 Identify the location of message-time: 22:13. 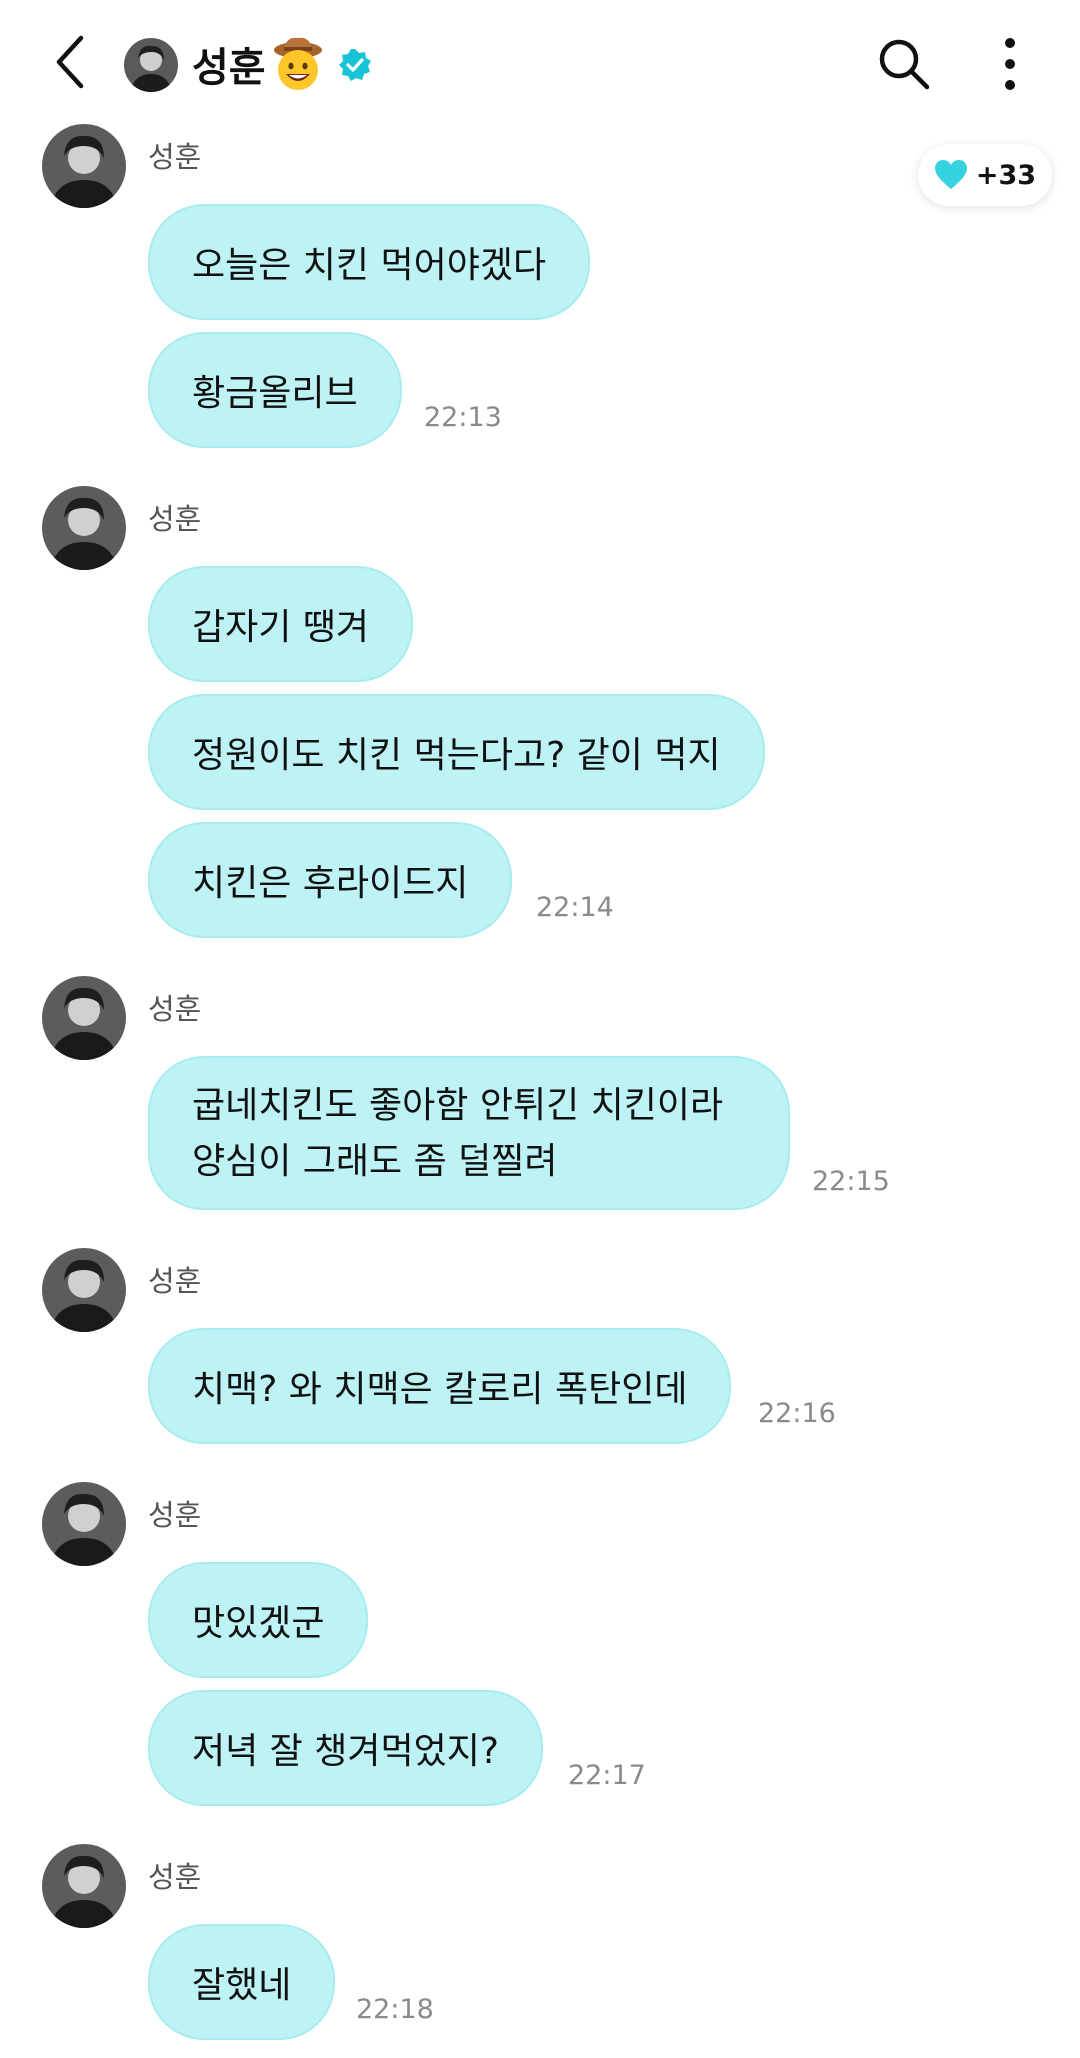
(463, 417).